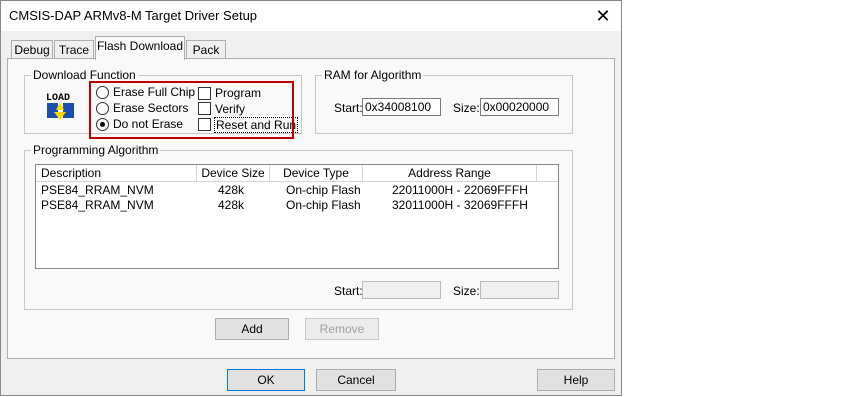 The image size is (856, 397). What do you see at coordinates (74, 49) in the screenshot?
I see `tab-trace: Trace` at bounding box center [74, 49].